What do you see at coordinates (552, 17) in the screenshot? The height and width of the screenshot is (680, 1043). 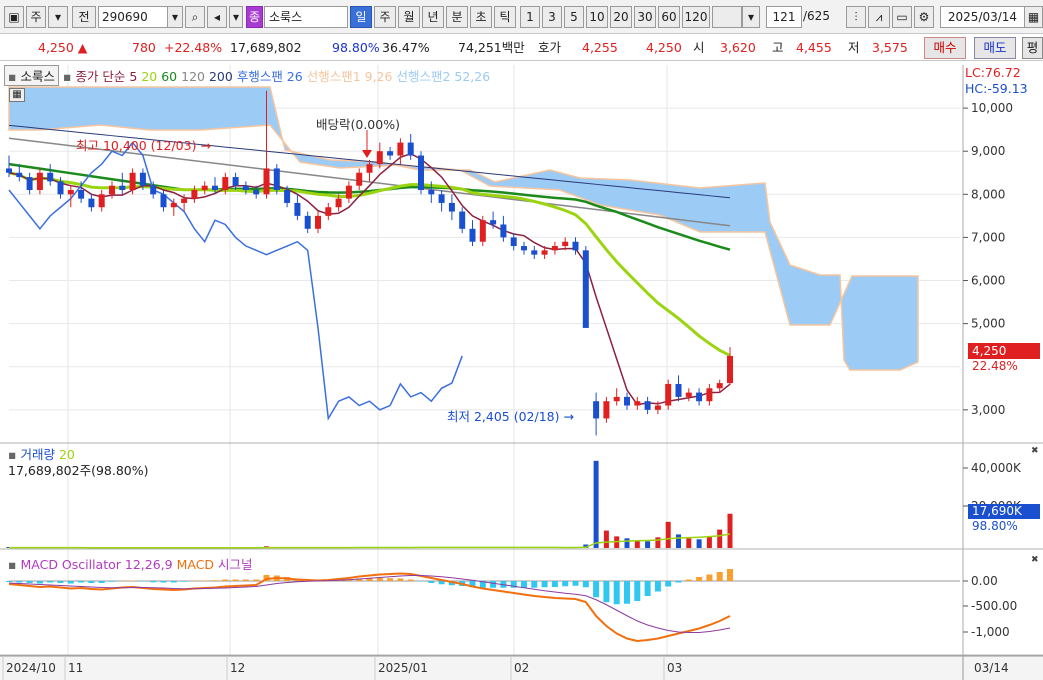 I see `interval-3: 3` at bounding box center [552, 17].